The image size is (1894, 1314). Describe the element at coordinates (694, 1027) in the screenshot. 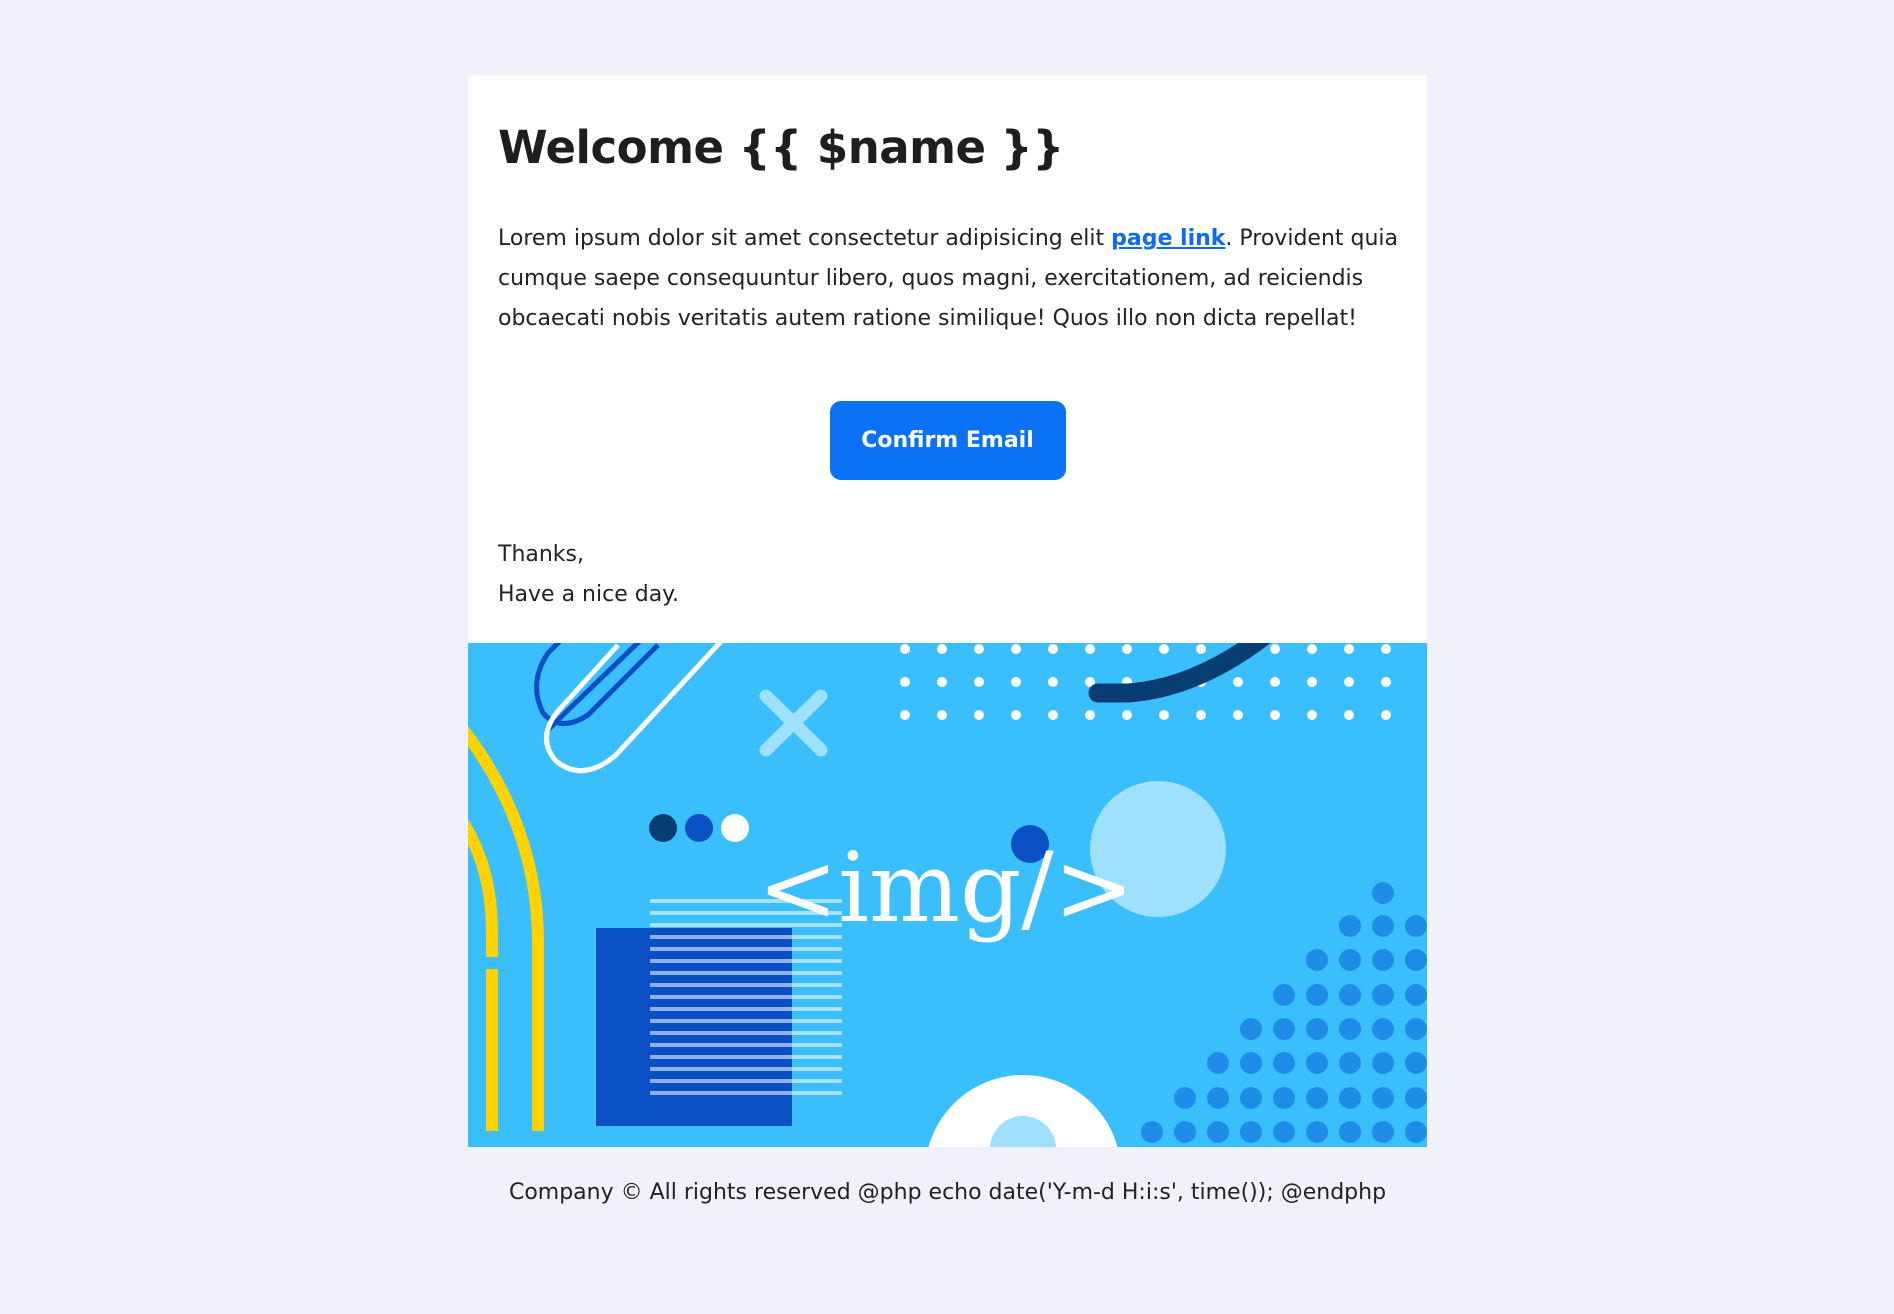

I see `blue-square` at that location.